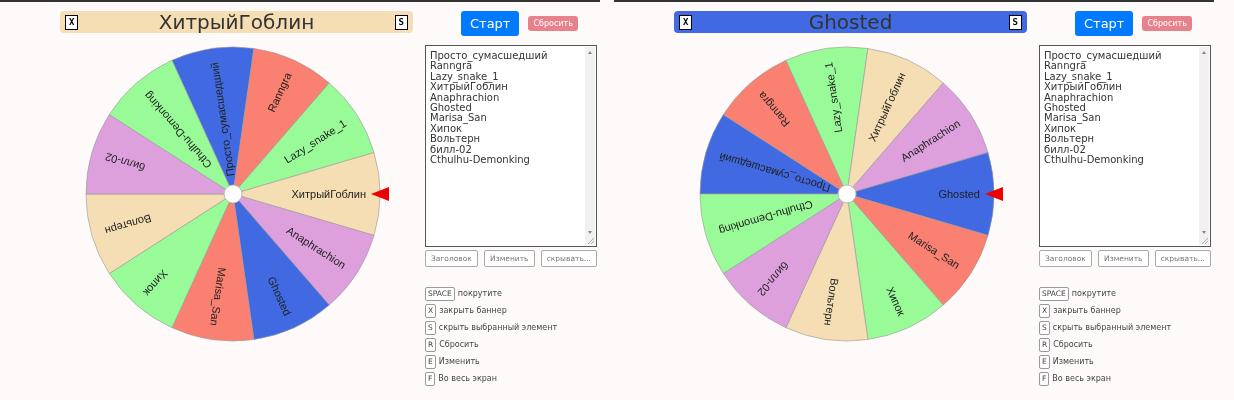 The width and height of the screenshot is (1234, 400). I want to click on segment-label: Хипок, so click(895, 301).